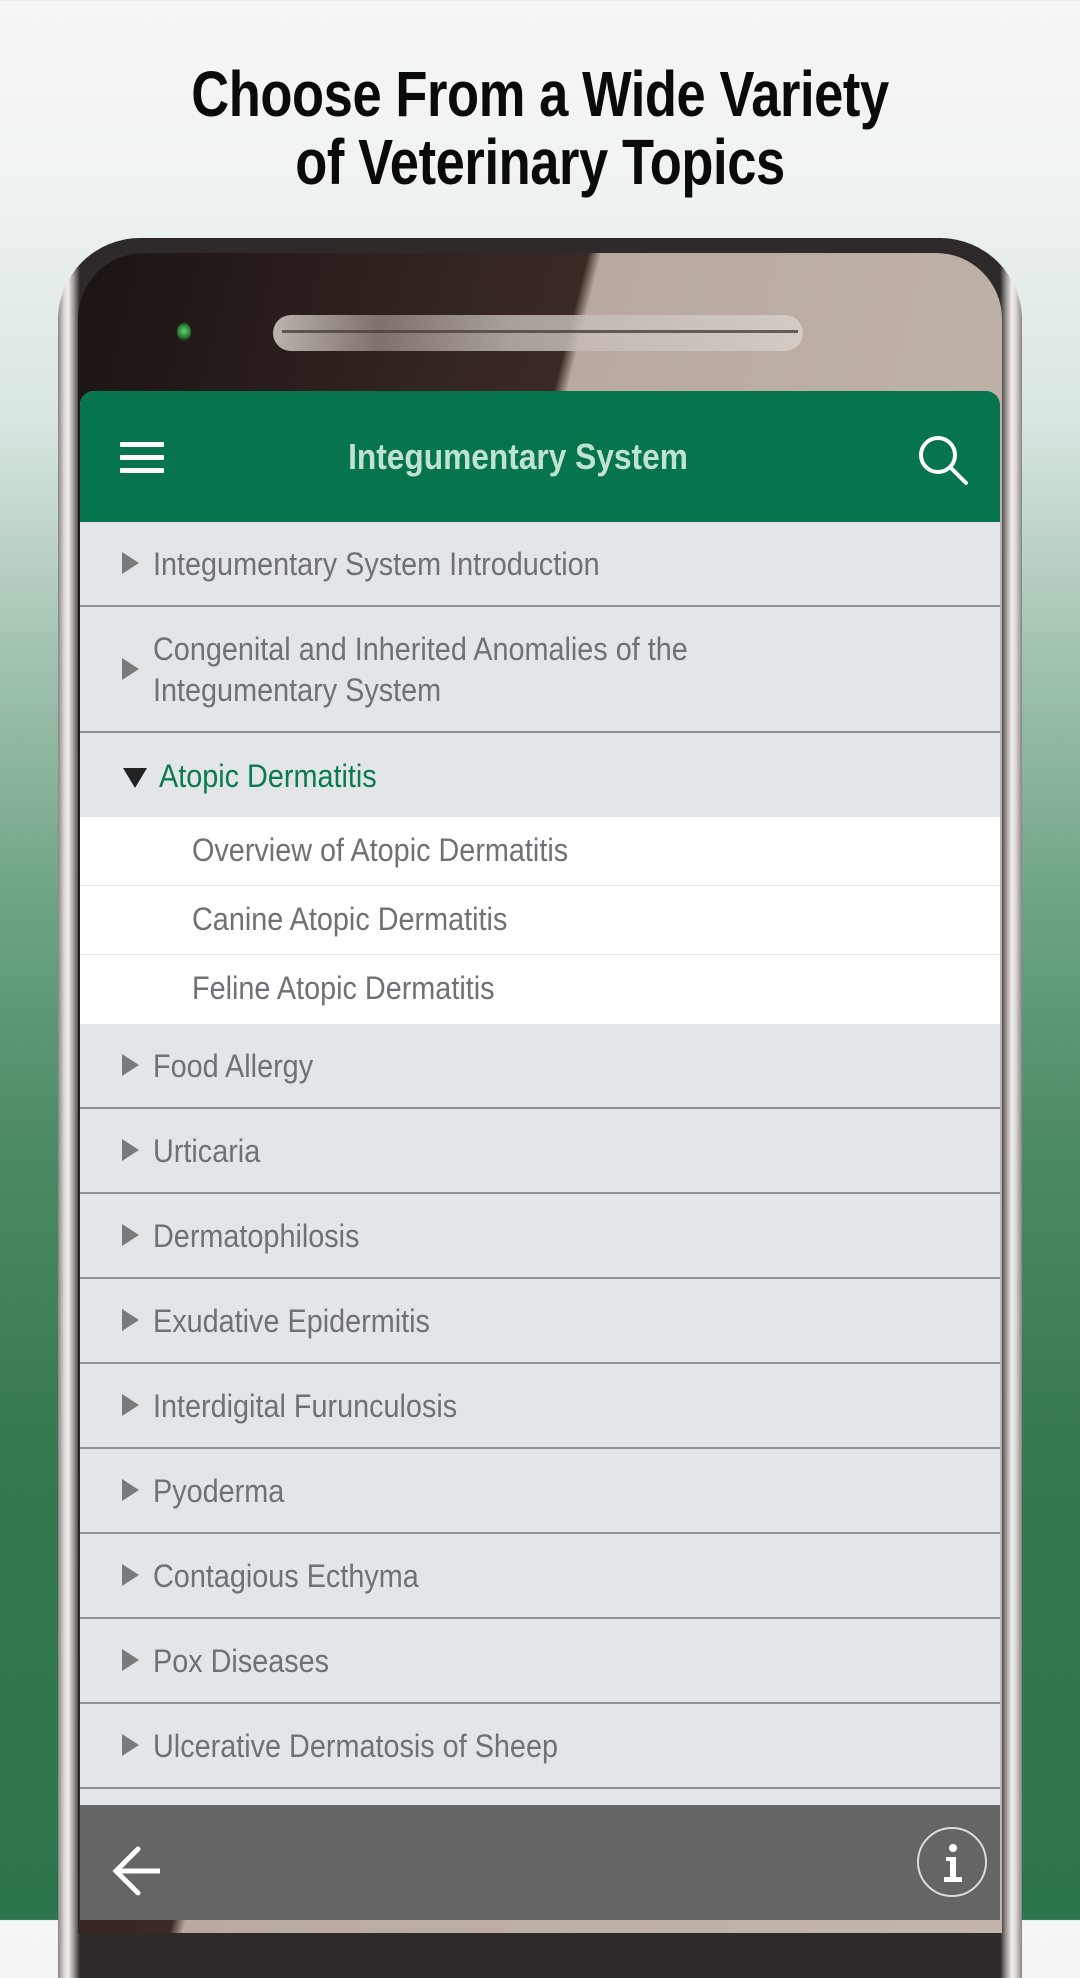  Describe the element at coordinates (540, 1151) in the screenshot. I see `topic-row: Urticaria` at that location.